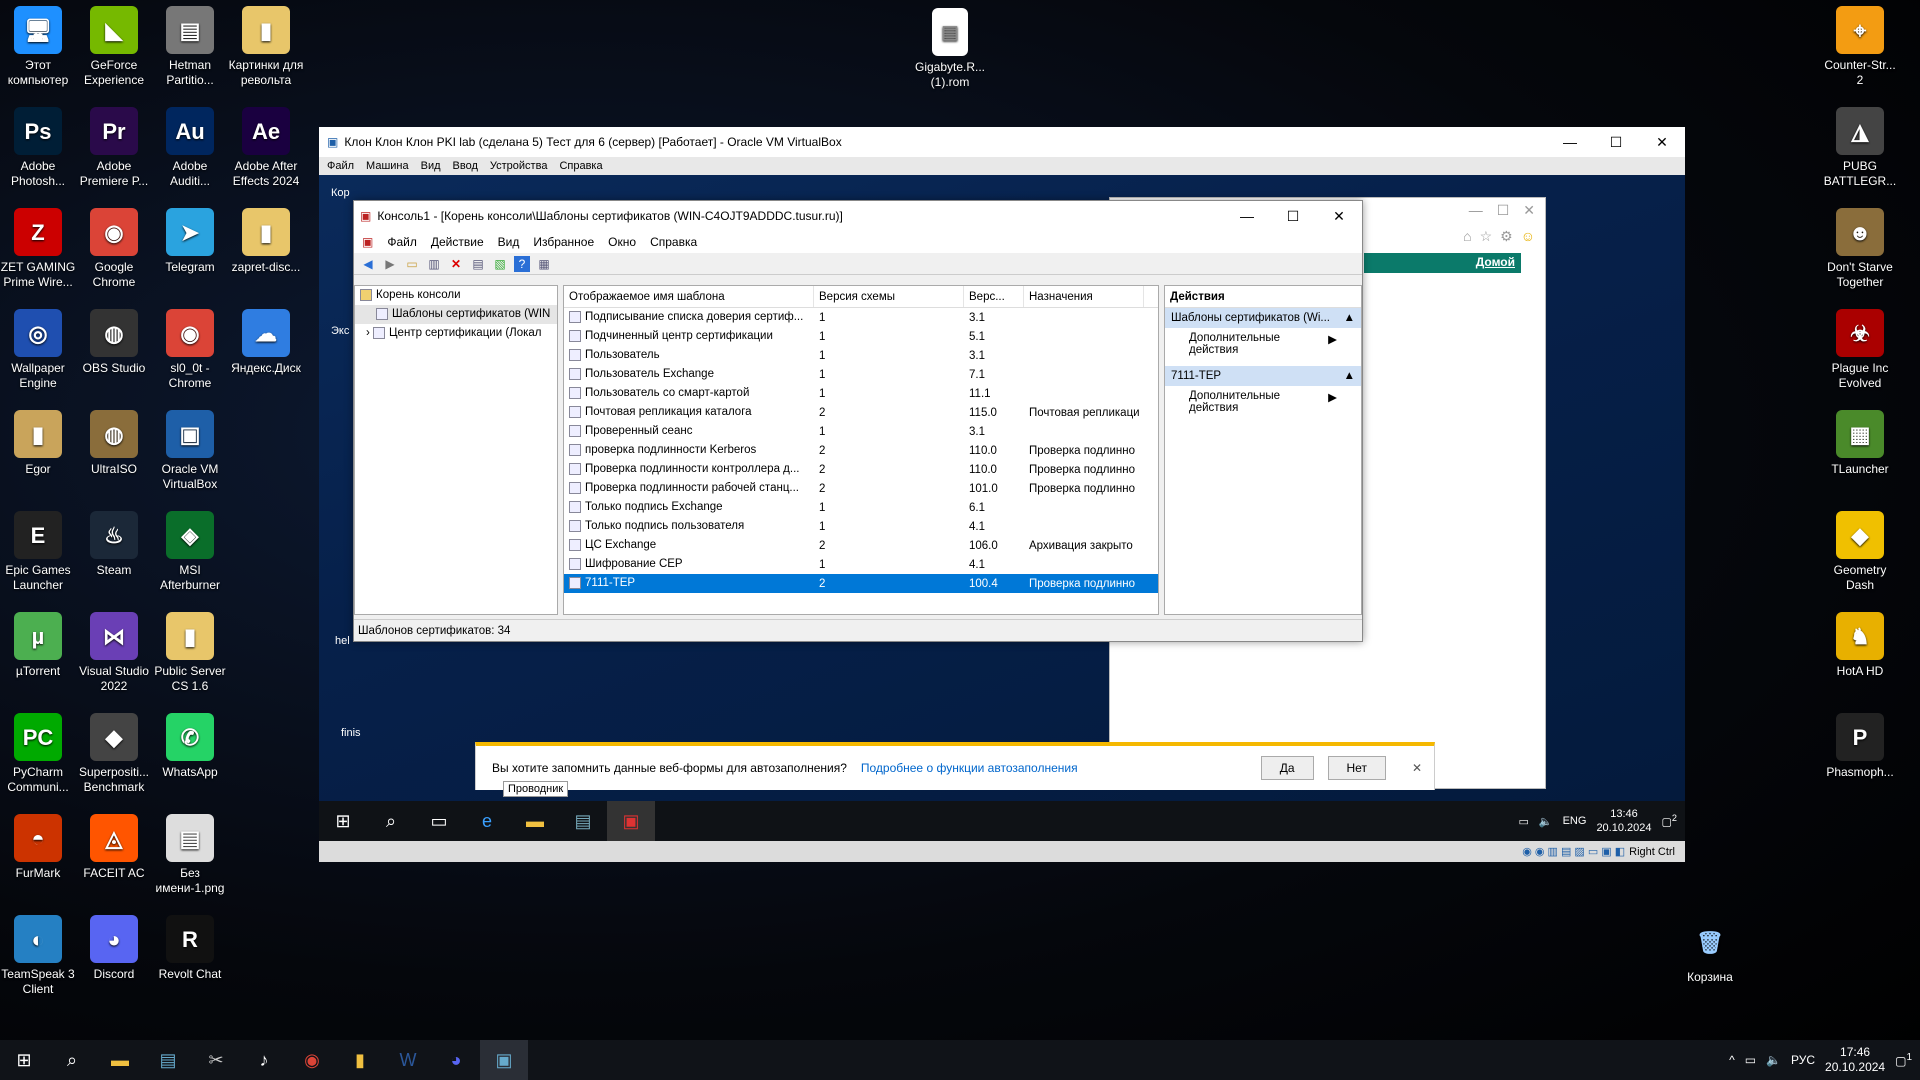  I want to click on guest-network-icon: ▭, so click(1523, 821).